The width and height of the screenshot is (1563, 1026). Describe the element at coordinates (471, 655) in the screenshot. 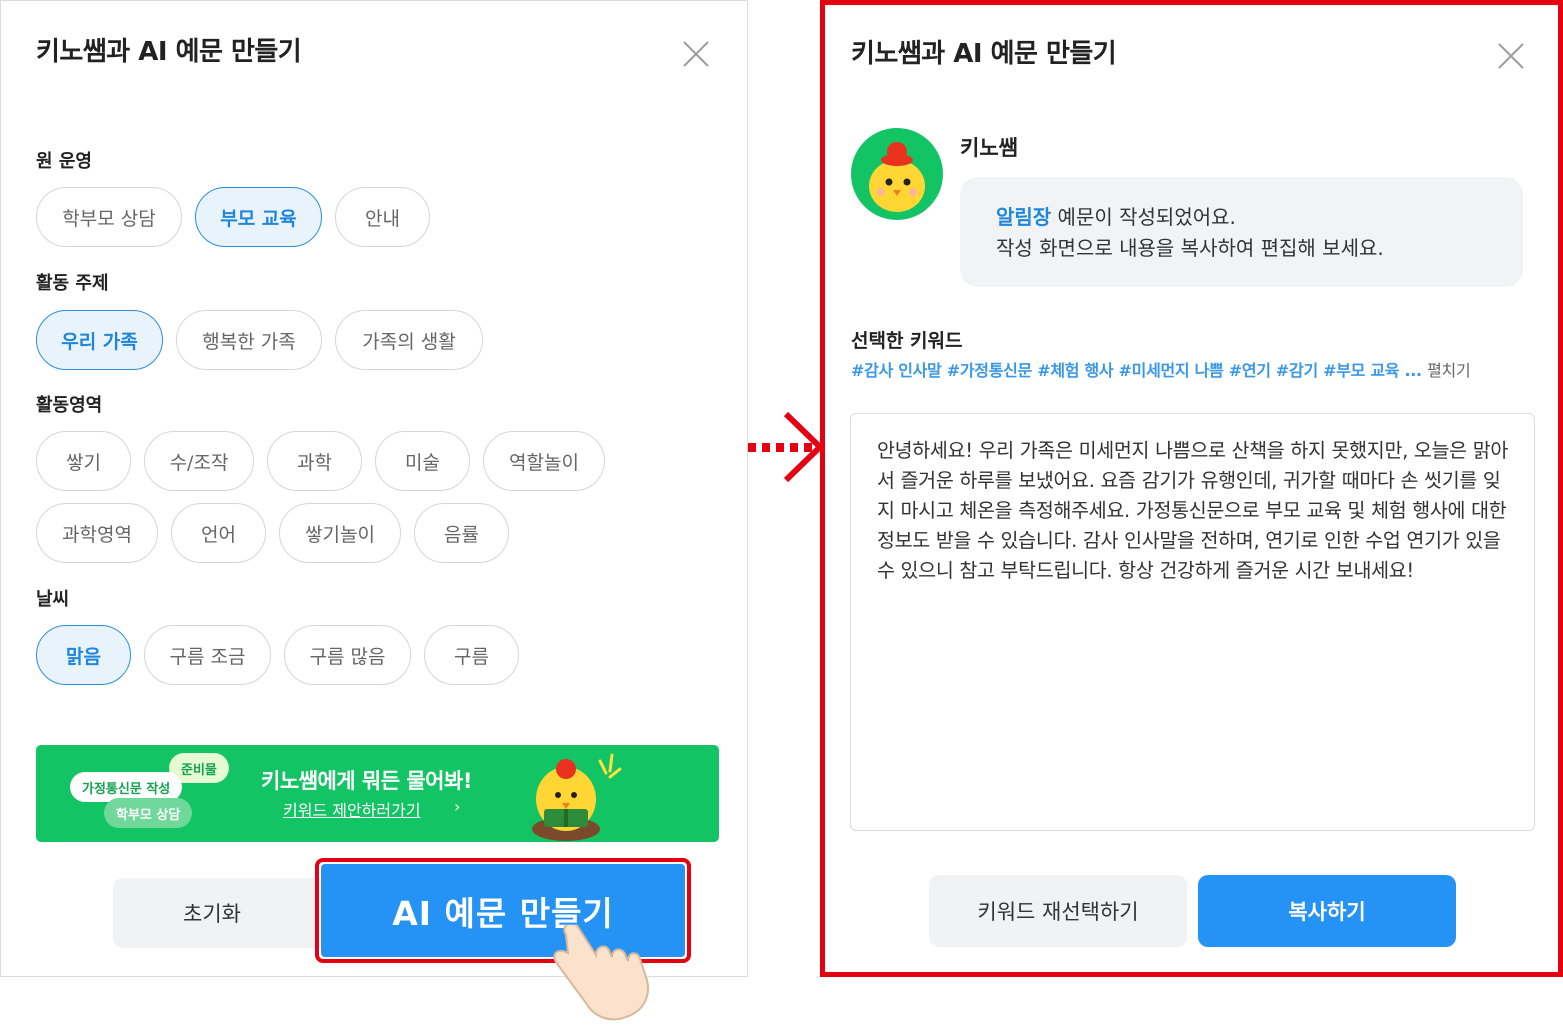

I see `chip-cloudy: 구름` at that location.